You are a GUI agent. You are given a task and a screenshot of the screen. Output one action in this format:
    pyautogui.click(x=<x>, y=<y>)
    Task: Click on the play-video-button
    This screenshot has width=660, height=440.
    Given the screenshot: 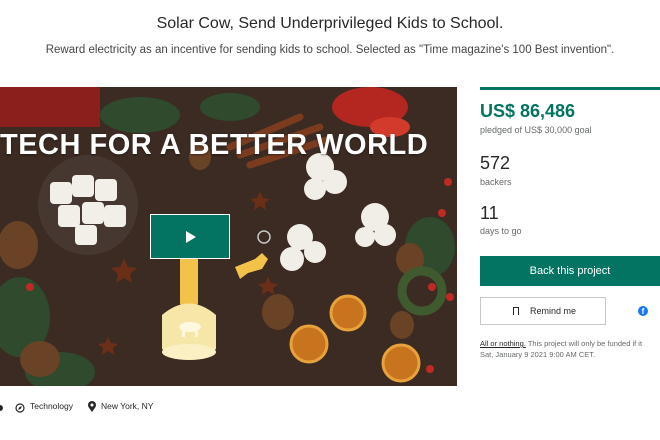 What is the action you would take?
    pyautogui.click(x=190, y=236)
    